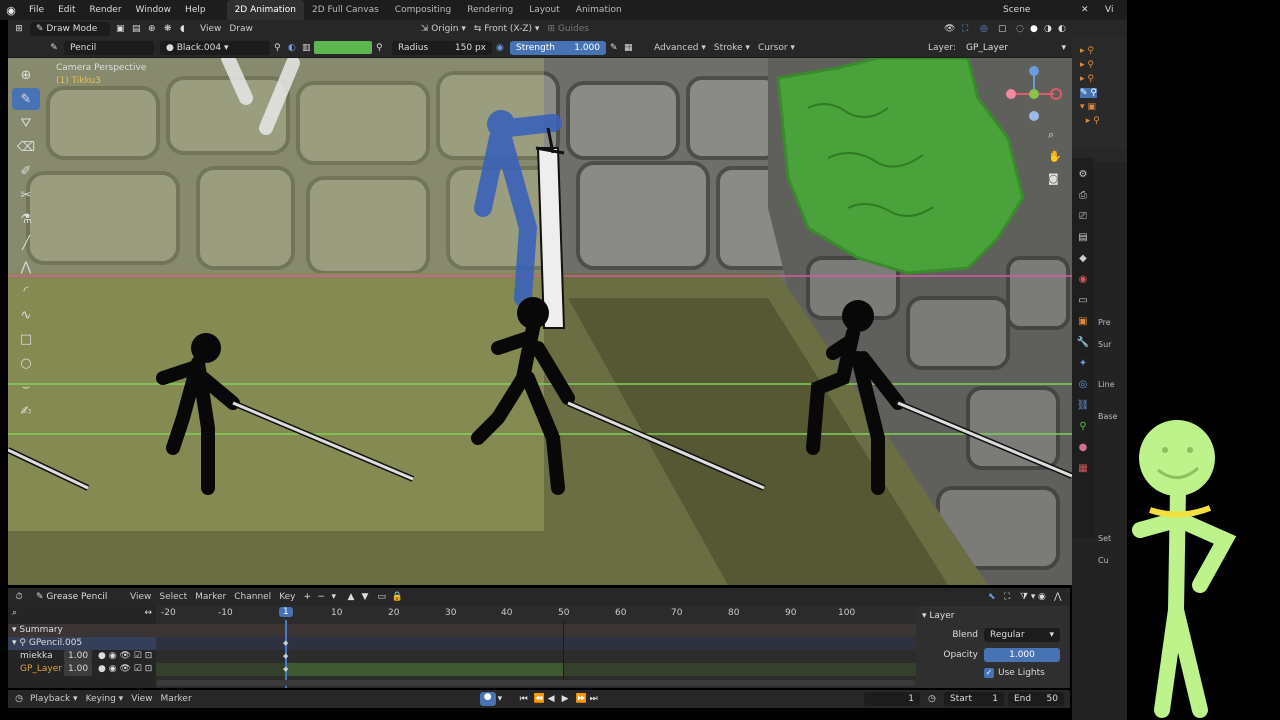 This screenshot has width=1280, height=720. Describe the element at coordinates (442, 47) in the screenshot. I see `radius-field: Radius 150 px` at that location.